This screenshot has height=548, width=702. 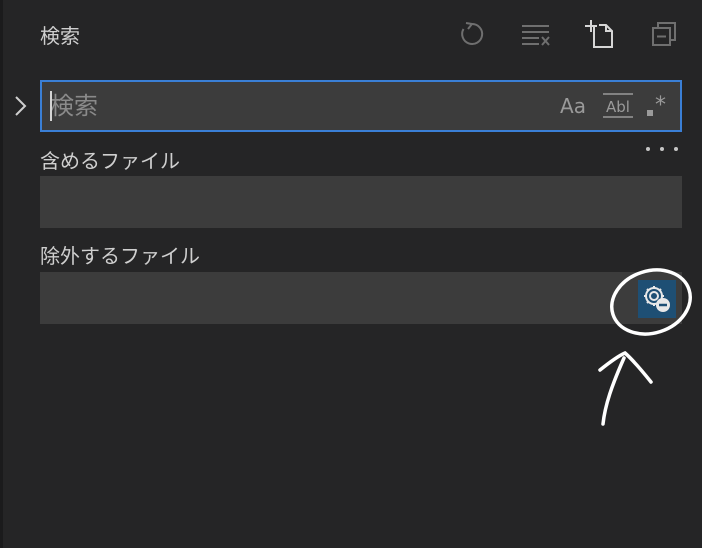 I want to click on refresh-icon, so click(x=472, y=33).